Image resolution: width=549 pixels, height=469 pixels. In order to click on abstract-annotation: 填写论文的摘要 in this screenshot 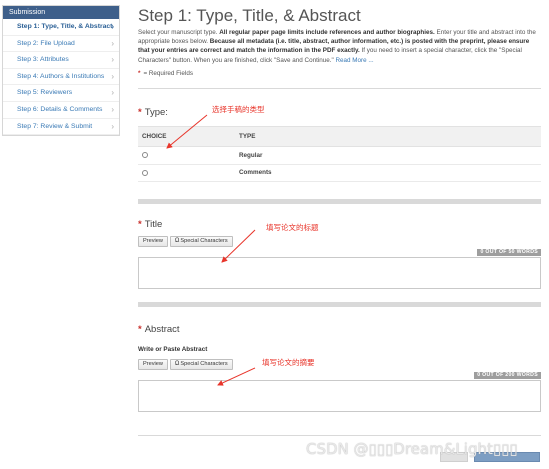, I will do `click(288, 362)`.